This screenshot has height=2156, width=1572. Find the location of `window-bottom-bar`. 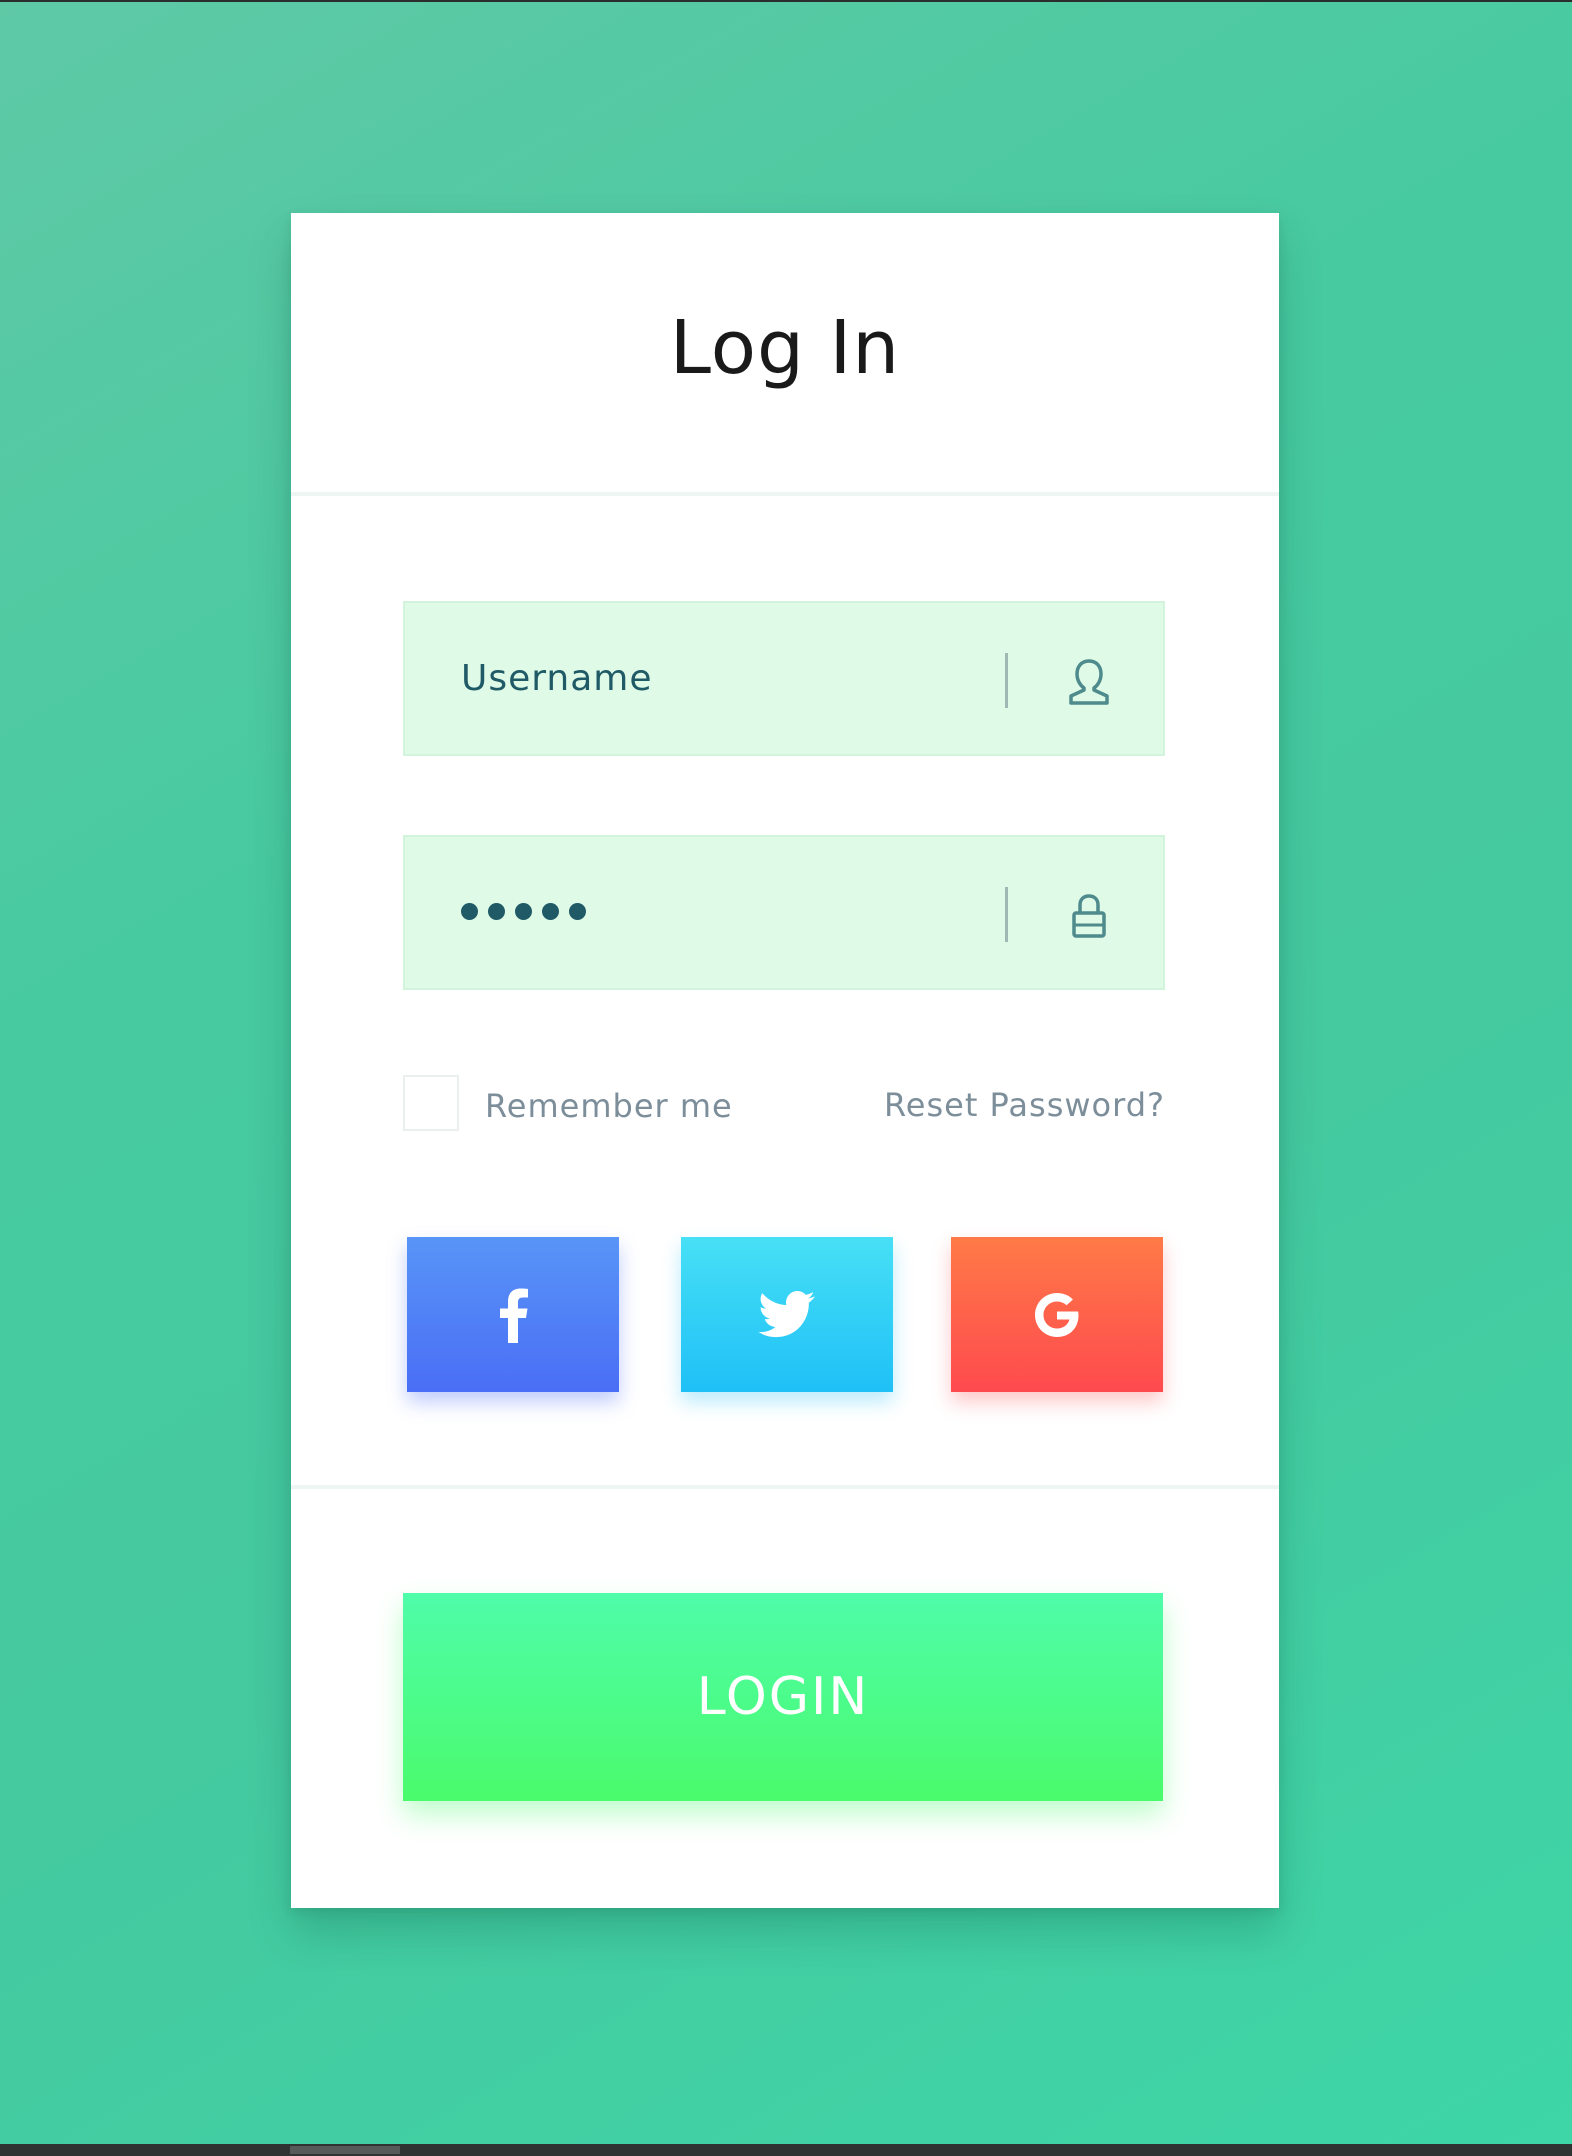

window-bottom-bar is located at coordinates (786, 2150).